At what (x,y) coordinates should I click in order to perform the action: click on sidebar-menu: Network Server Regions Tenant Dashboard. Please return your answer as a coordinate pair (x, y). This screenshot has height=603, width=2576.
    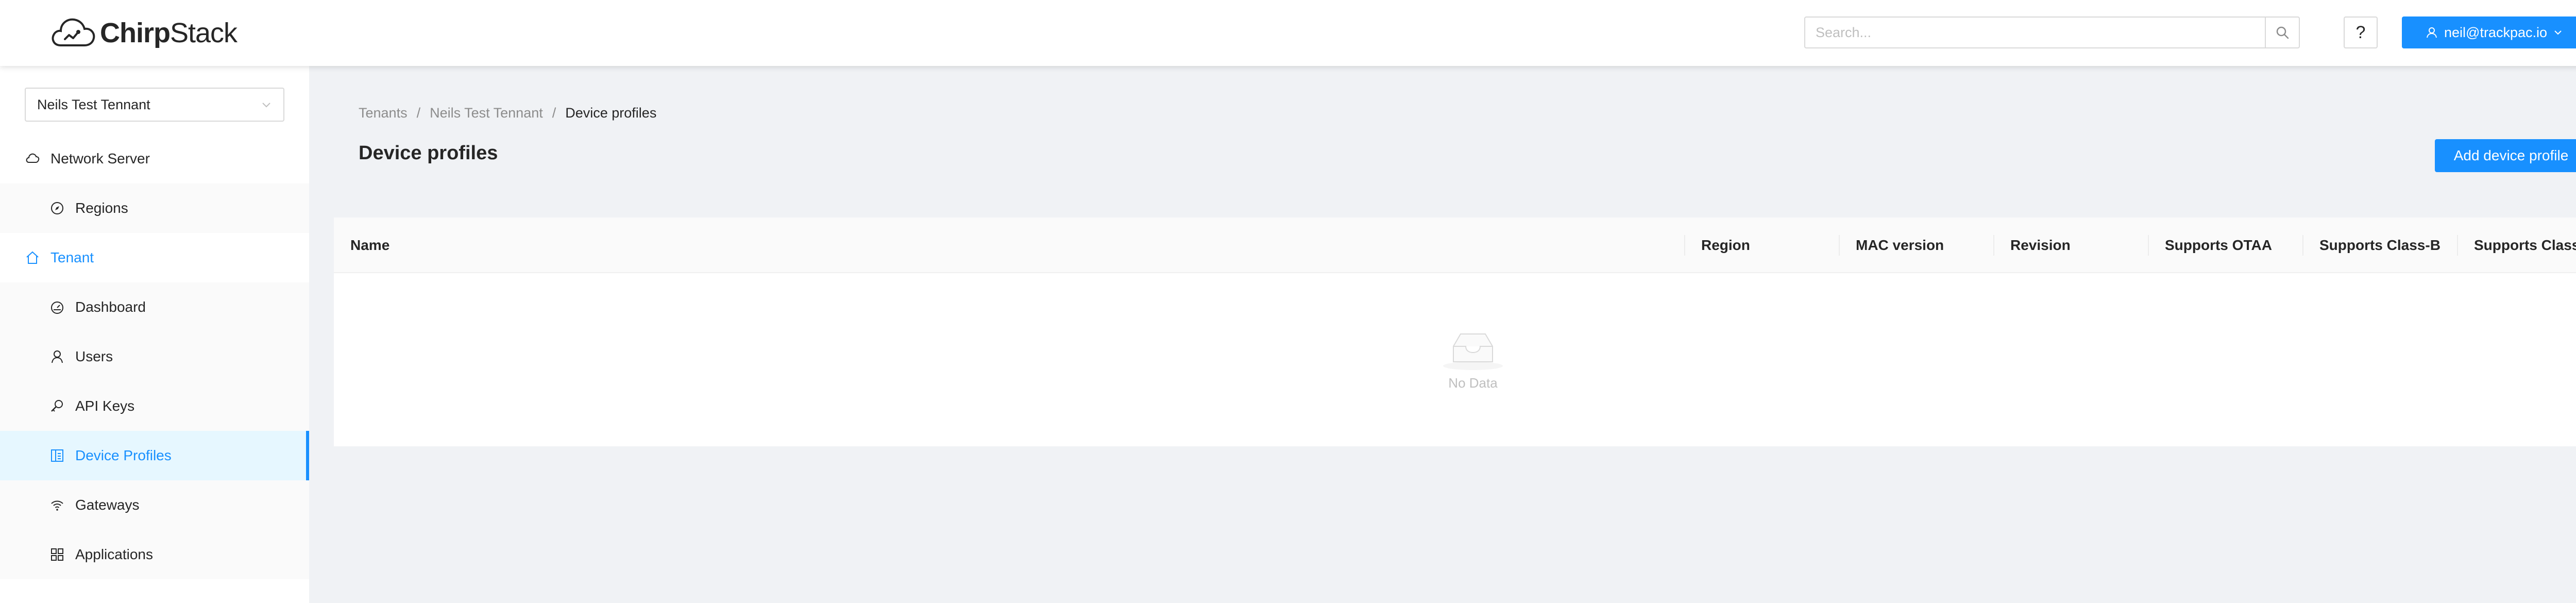
    Looking at the image, I should click on (154, 356).